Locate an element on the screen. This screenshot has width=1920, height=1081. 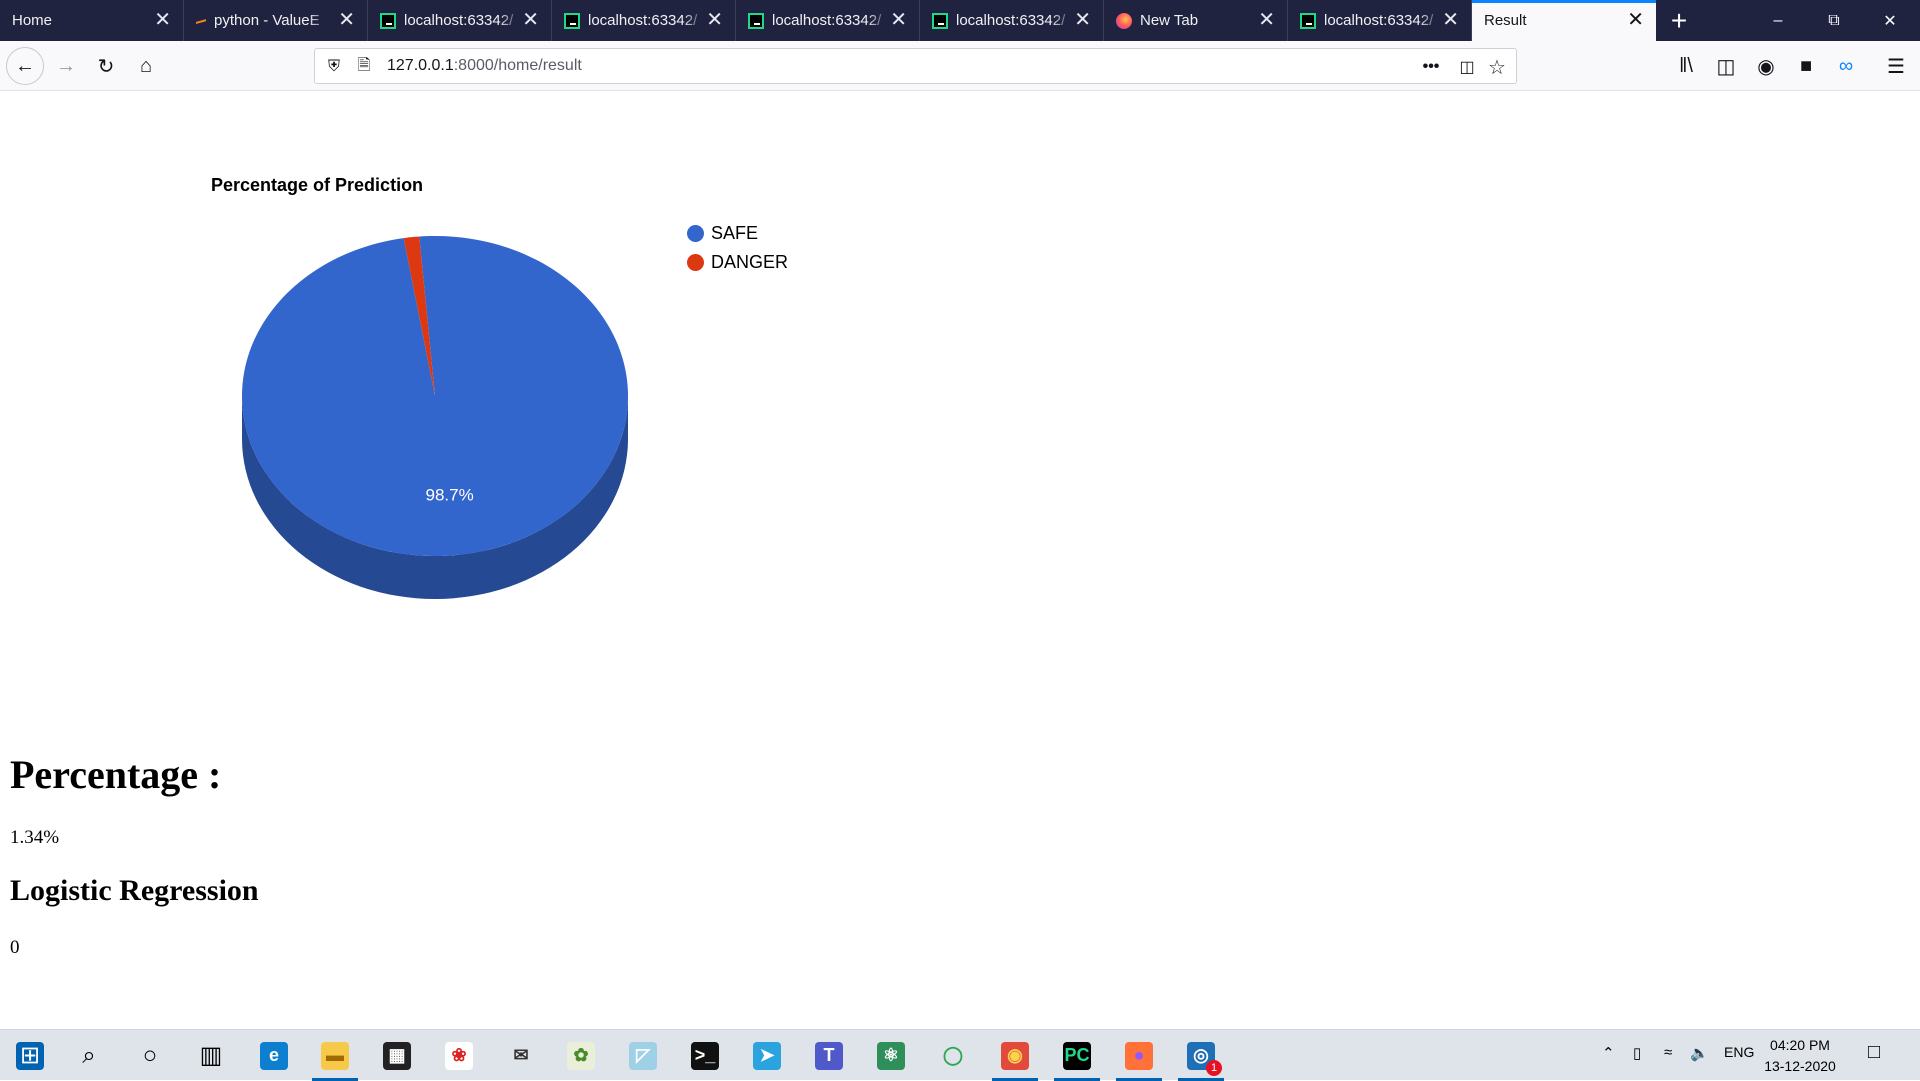
taskbar-start-button: ⊞ is located at coordinates (30, 1055).